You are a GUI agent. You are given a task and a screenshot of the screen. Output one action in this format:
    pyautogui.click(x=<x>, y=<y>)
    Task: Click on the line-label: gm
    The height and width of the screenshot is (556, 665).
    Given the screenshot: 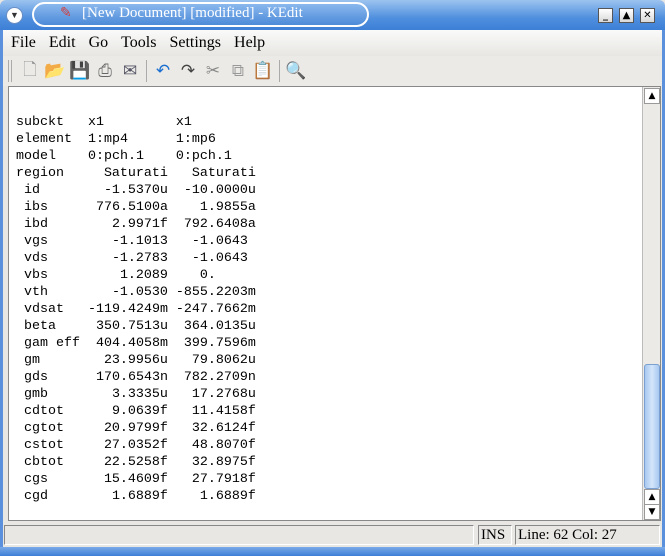 What is the action you would take?
    pyautogui.click(x=28, y=360)
    